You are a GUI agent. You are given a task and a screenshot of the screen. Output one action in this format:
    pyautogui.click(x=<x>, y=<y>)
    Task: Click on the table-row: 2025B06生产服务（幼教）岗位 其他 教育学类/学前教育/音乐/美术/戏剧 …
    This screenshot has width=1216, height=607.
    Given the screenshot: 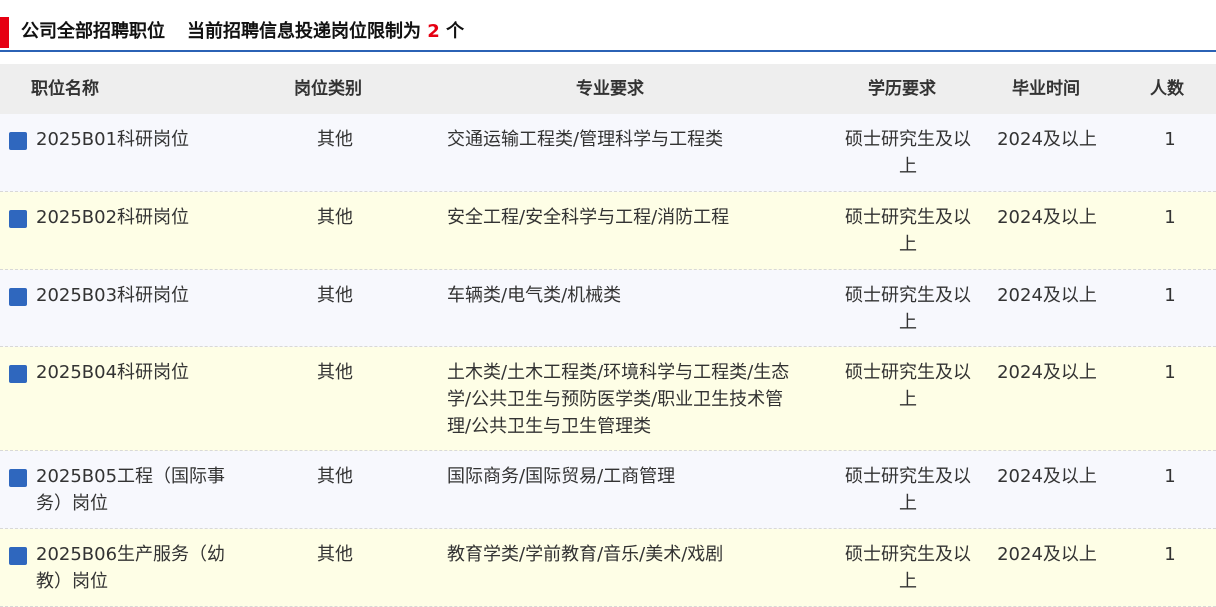 What is the action you would take?
    pyautogui.click(x=608, y=568)
    